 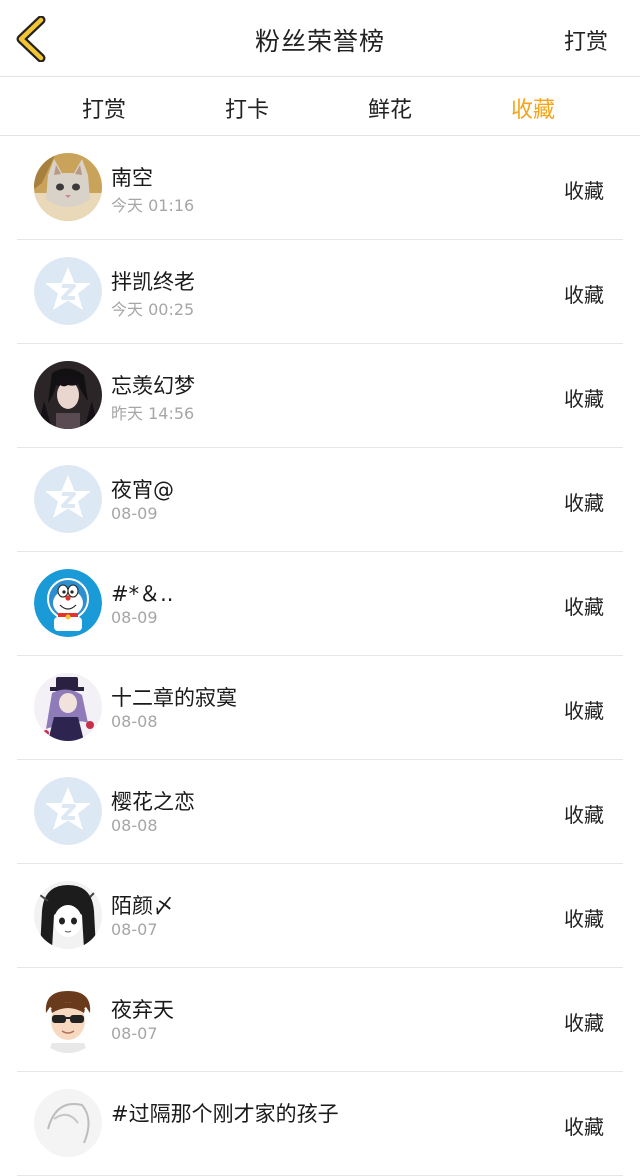 What do you see at coordinates (153, 802) in the screenshot?
I see `user-name: 樱花之恋` at bounding box center [153, 802].